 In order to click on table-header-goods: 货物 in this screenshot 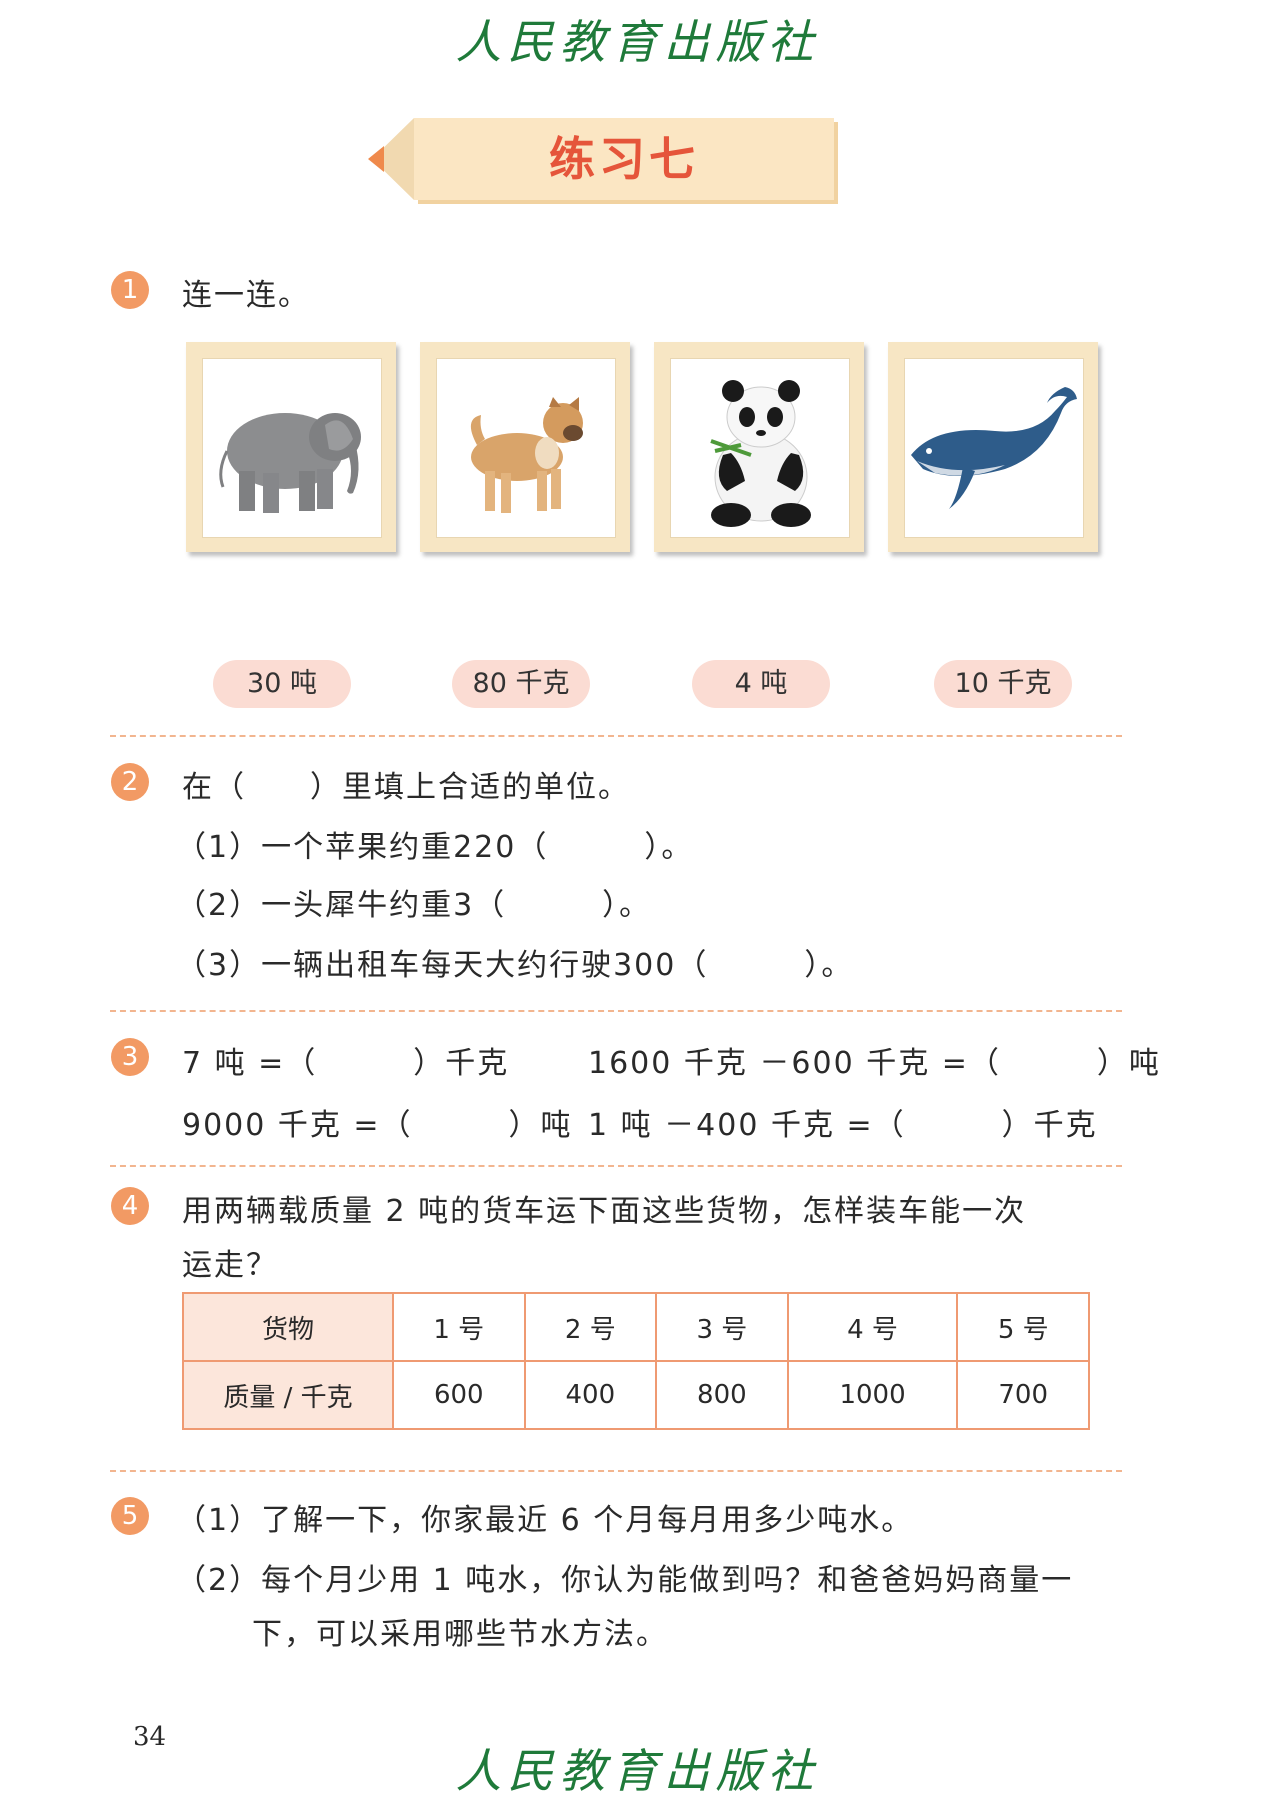, I will do `click(288, 1327)`.